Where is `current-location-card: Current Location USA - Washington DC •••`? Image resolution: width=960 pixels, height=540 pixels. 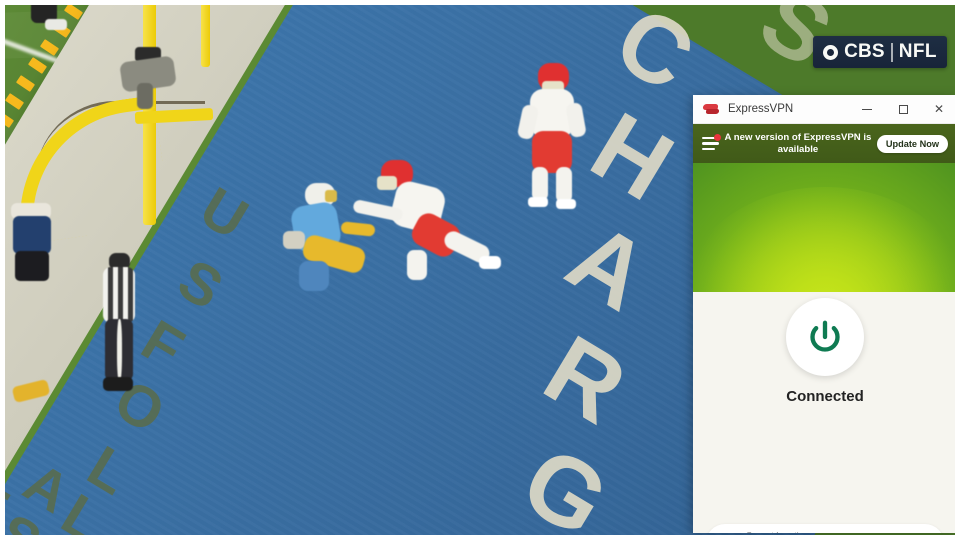 current-location-card: Current Location USA - Washington DC ••• is located at coordinates (825, 528).